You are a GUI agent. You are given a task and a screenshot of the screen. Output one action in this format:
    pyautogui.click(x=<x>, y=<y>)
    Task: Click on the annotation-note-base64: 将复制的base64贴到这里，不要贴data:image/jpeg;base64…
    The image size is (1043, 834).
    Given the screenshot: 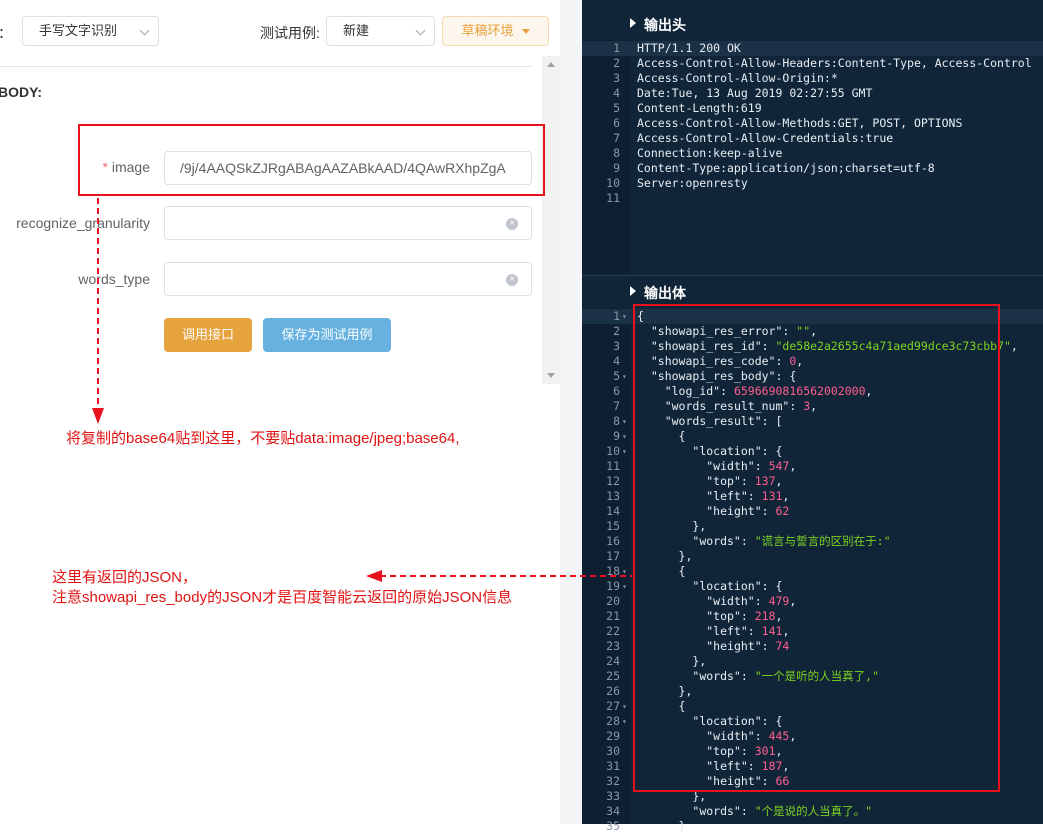 What is the action you would take?
    pyautogui.click(x=263, y=438)
    